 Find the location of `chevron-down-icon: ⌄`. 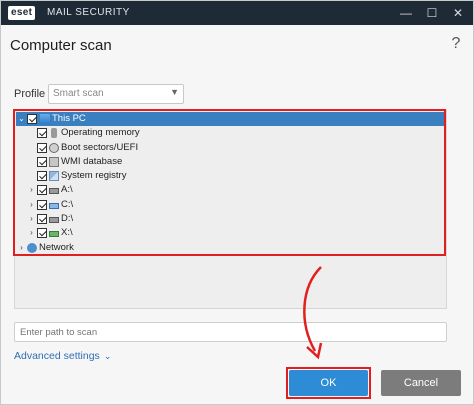

chevron-down-icon: ⌄ is located at coordinates (107, 356).